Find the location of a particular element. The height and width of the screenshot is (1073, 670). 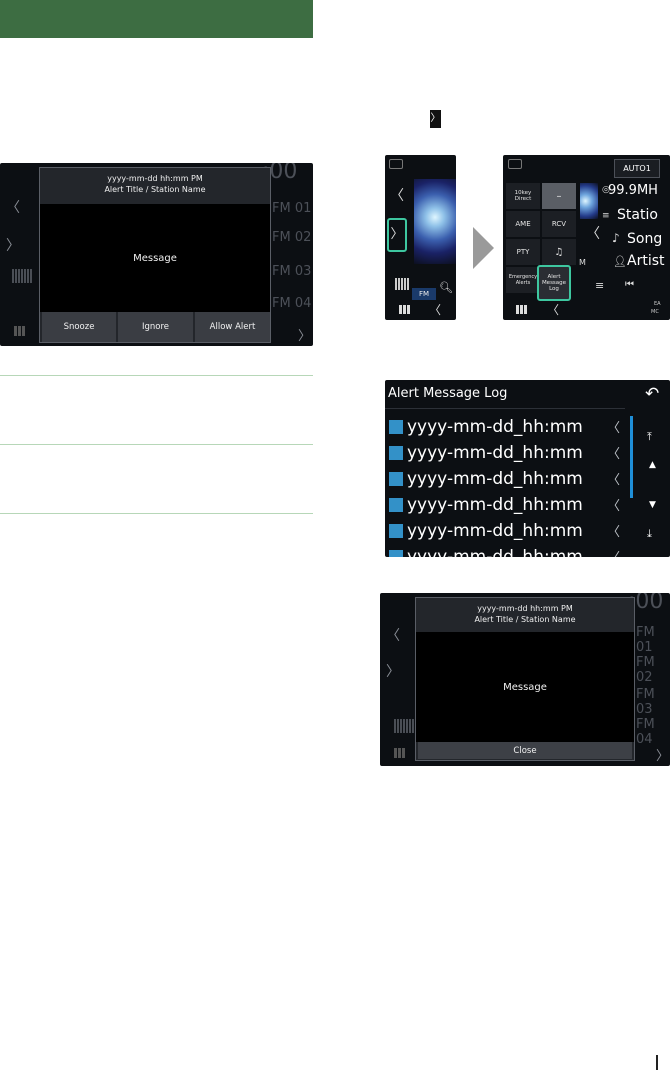

mc-label: MC is located at coordinates (655, 312).